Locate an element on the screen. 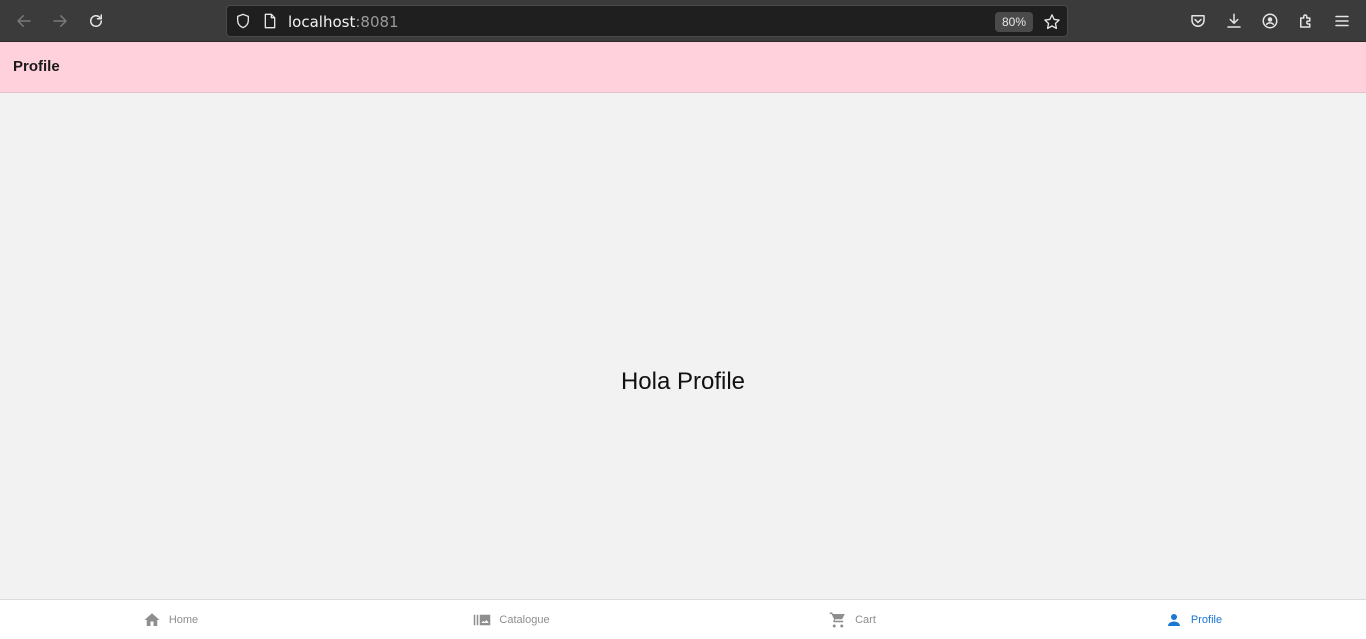 Image resolution: width=1366 pixels, height=639 pixels. pocket-button is located at coordinates (1198, 21).